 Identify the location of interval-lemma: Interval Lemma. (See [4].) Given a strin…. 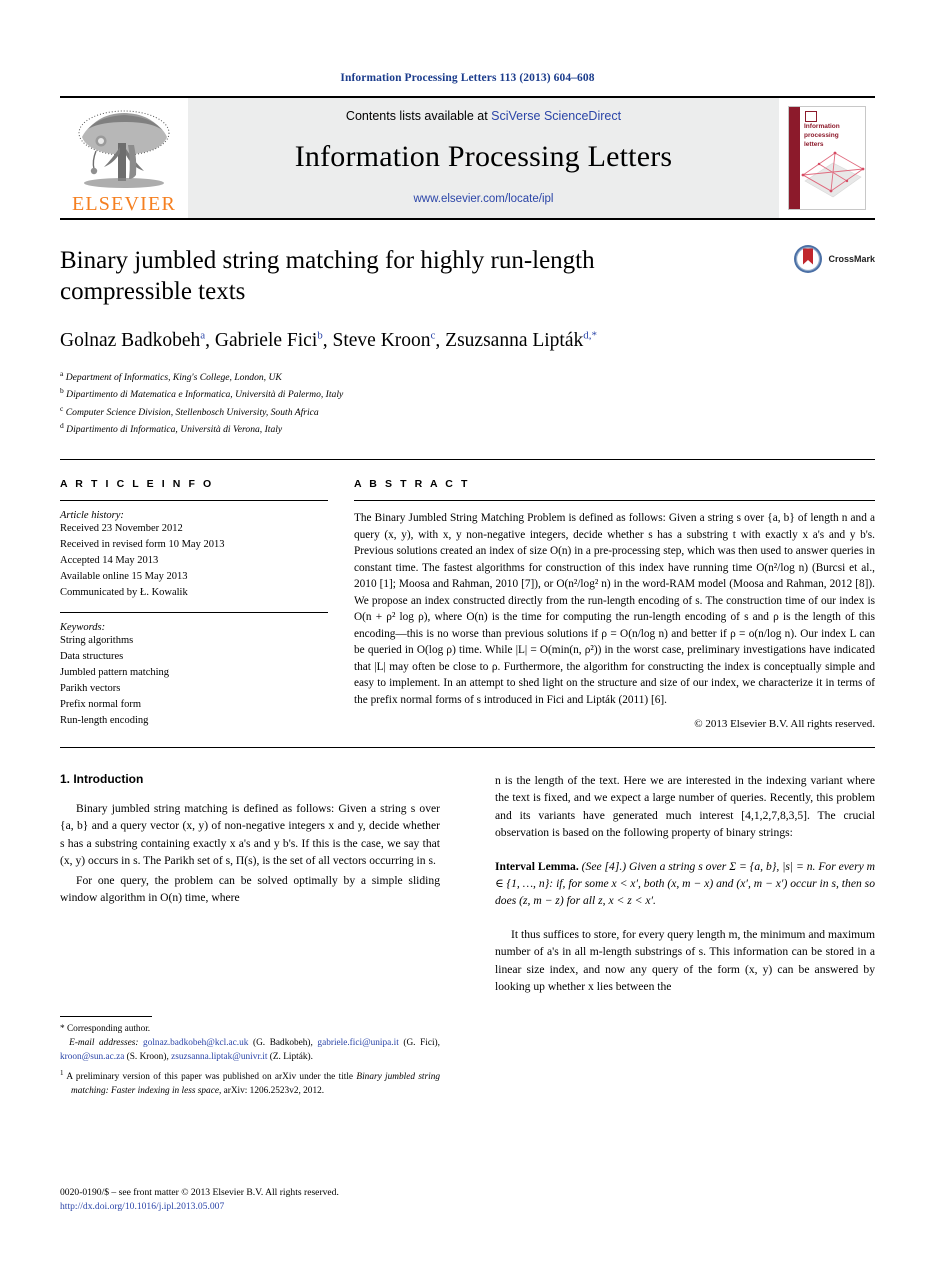
(685, 883).